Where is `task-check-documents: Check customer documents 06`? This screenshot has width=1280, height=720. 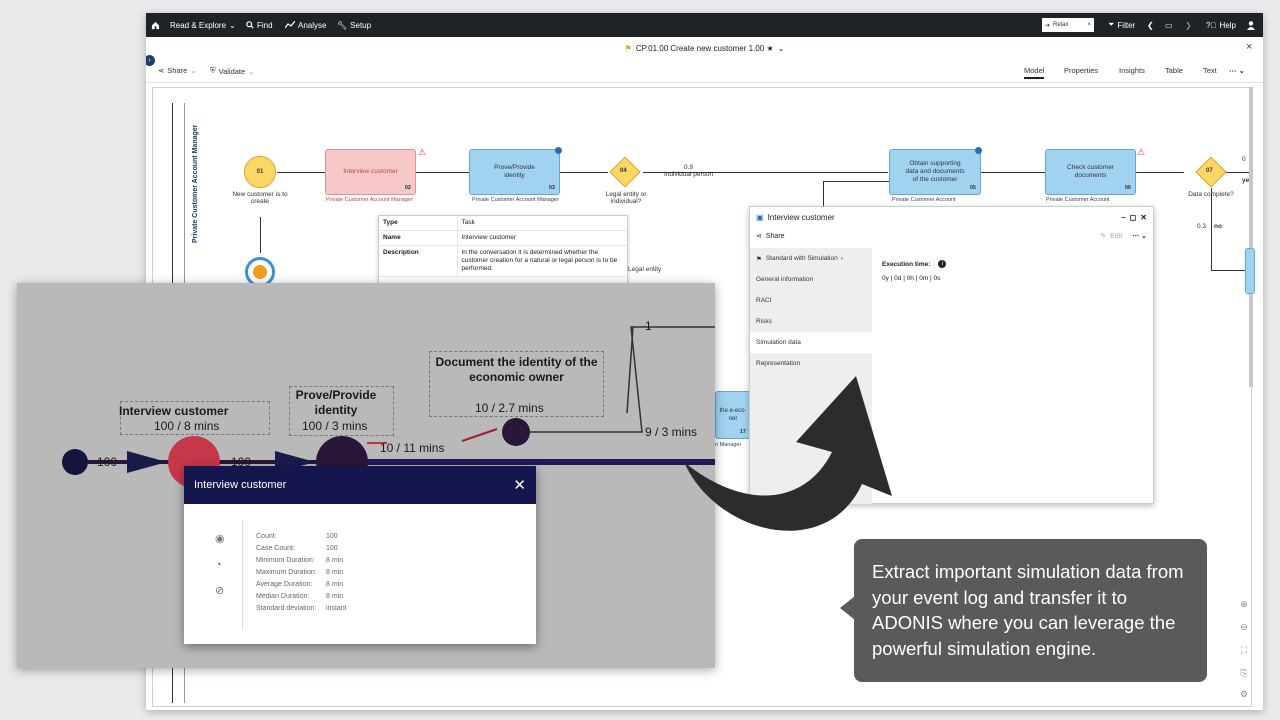 task-check-documents: Check customer documents 06 is located at coordinates (1090, 172).